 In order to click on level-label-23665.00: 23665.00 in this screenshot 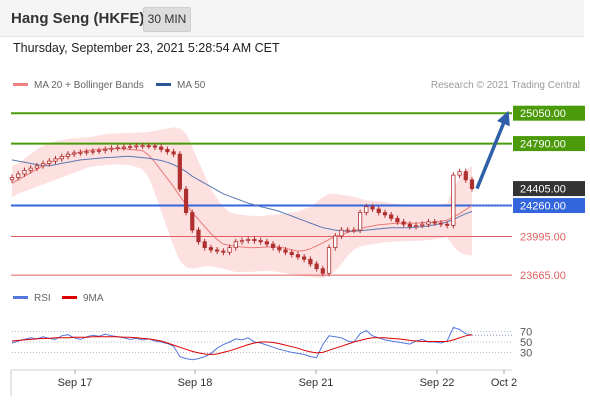, I will do `click(543, 276)`.